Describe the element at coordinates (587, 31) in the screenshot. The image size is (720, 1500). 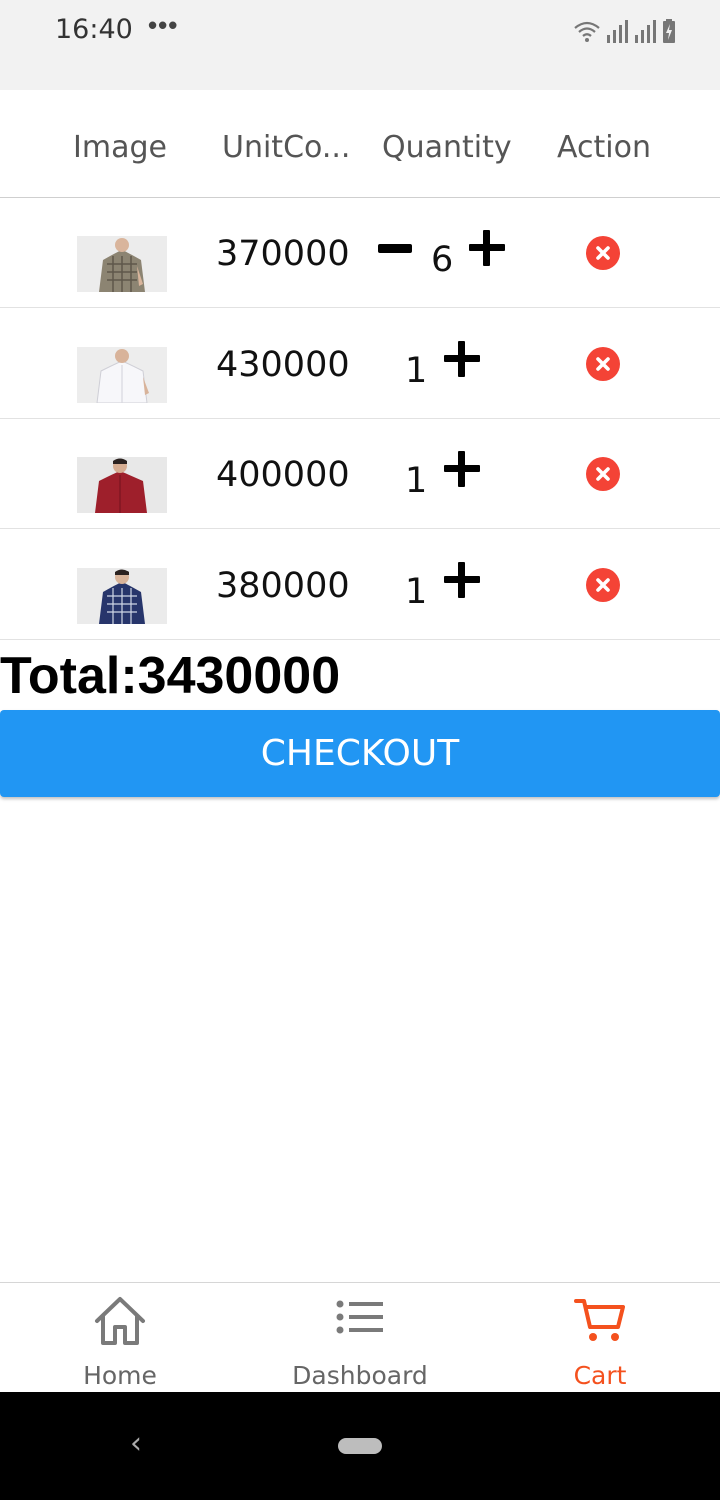
I see `wifi-icon` at that location.